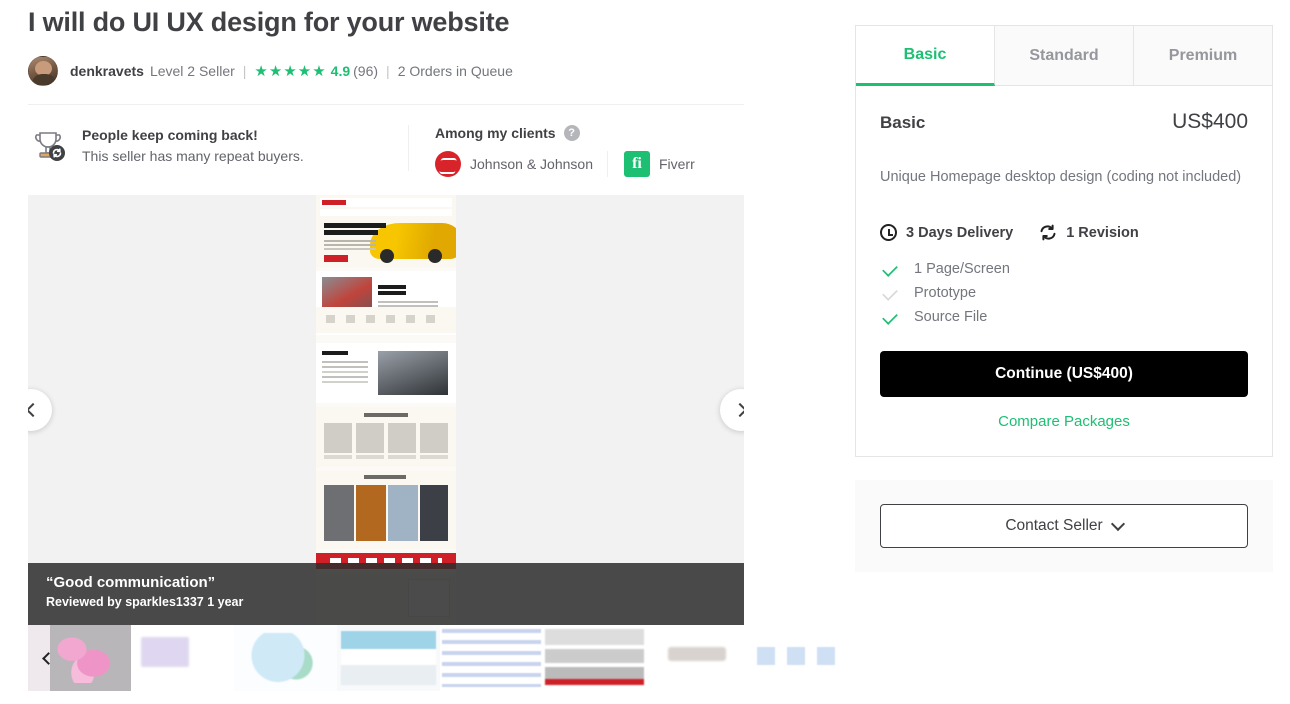  What do you see at coordinates (903, 122) in the screenshot?
I see `package-name: Basic` at bounding box center [903, 122].